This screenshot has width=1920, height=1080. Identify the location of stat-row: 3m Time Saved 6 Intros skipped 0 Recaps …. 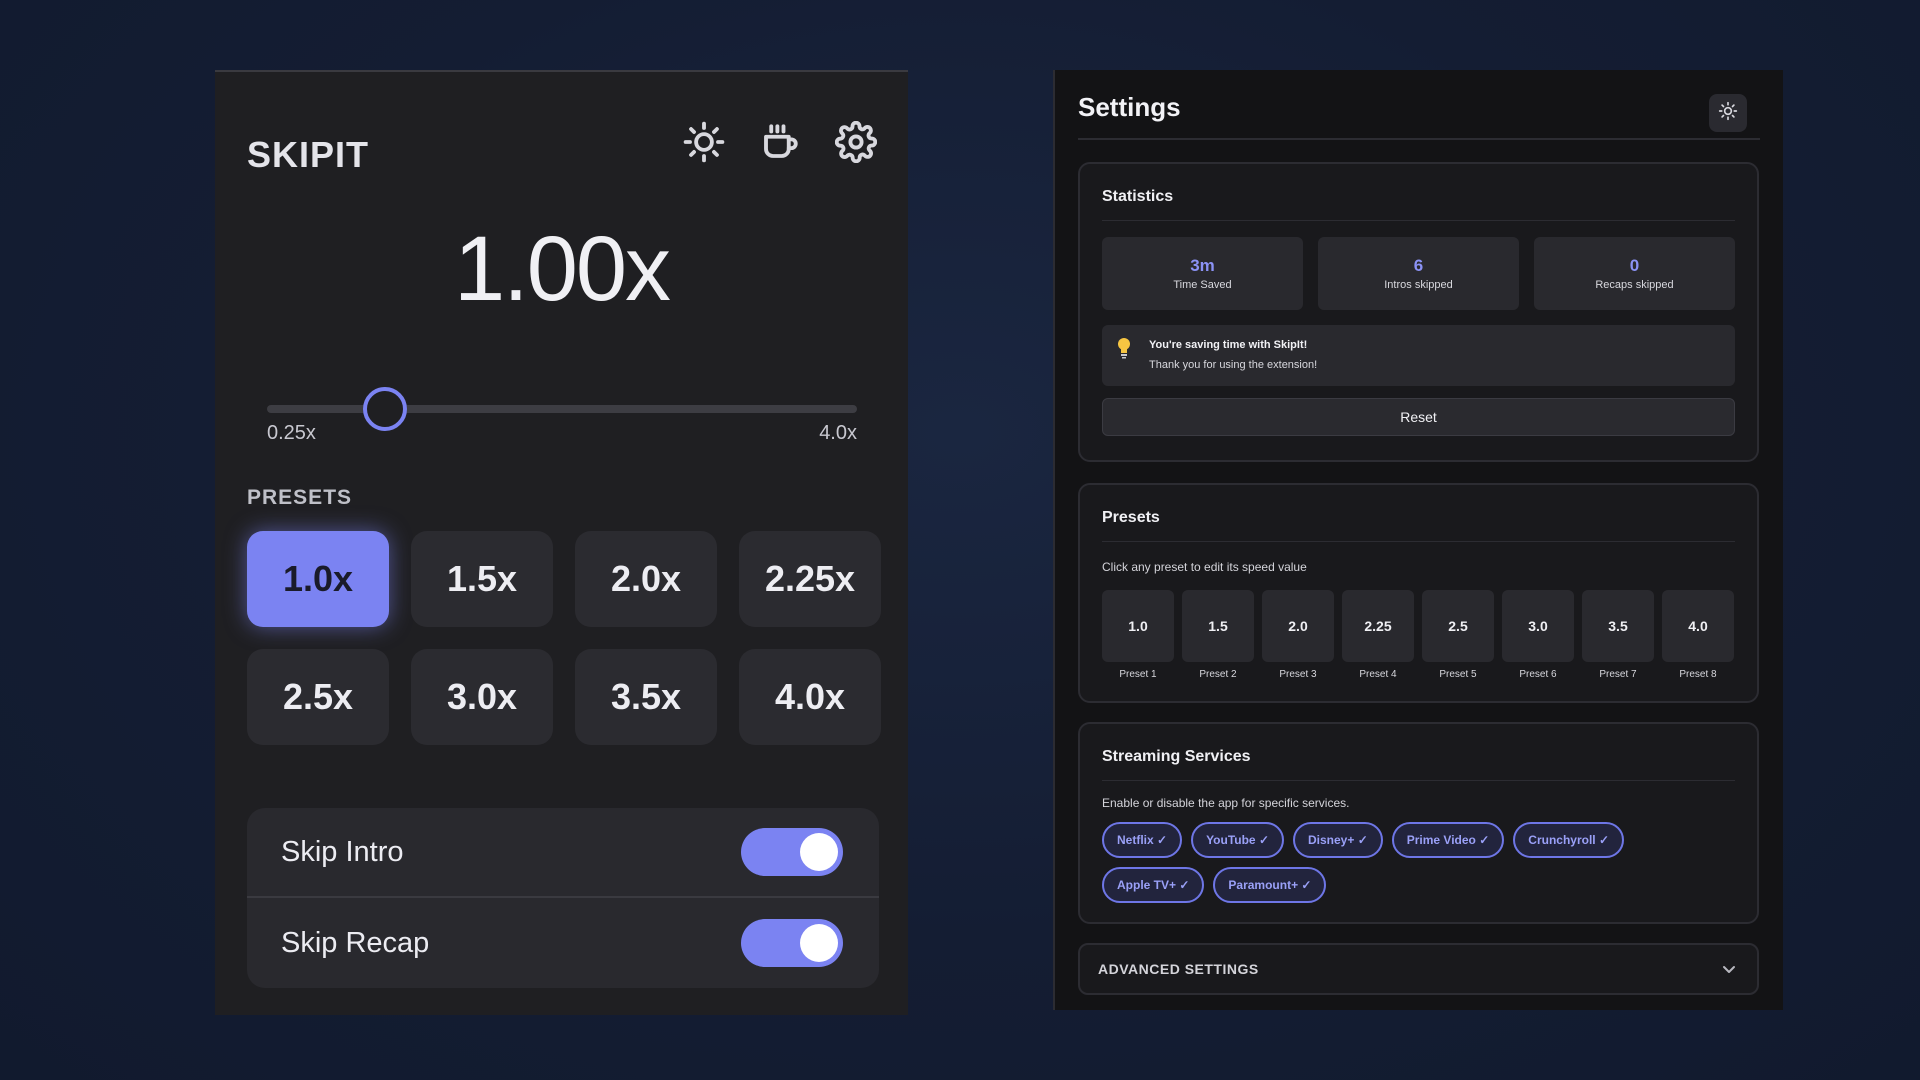
(1418, 273).